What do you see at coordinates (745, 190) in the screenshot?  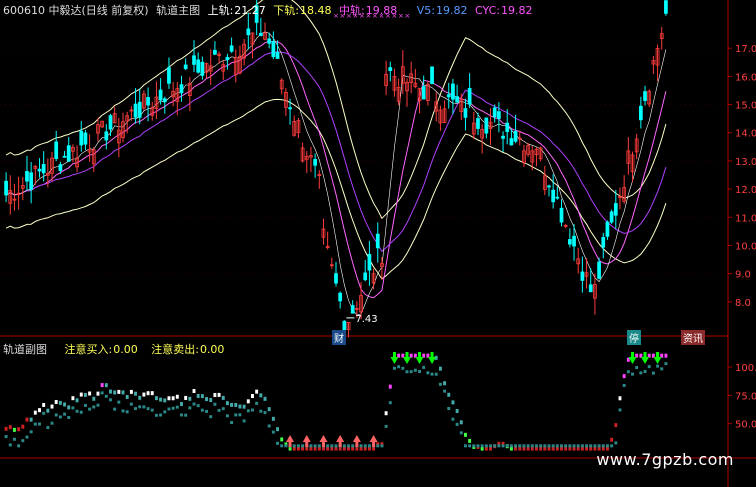 I see `price-tick-label: 12.0` at bounding box center [745, 190].